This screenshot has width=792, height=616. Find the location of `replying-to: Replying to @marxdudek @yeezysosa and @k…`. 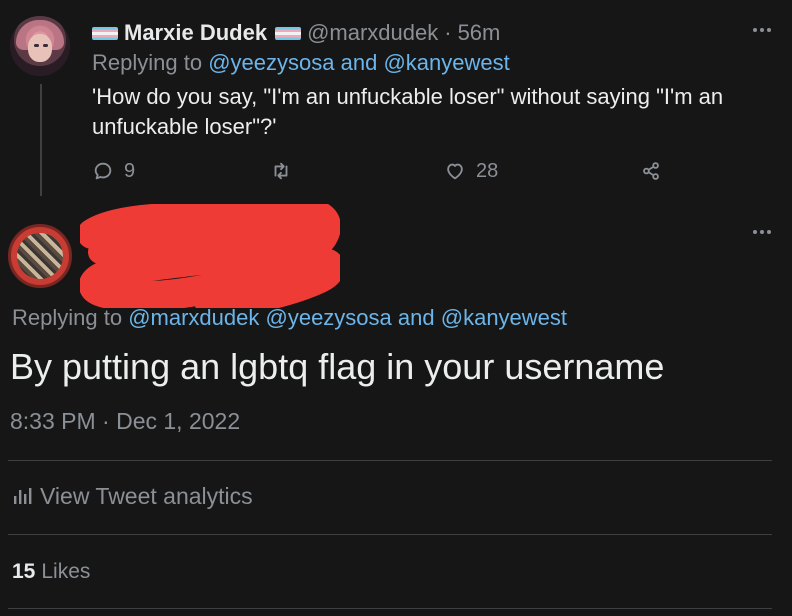

replying-to: Replying to @marxdudek @yeezysosa and @k… is located at coordinates (289, 318).